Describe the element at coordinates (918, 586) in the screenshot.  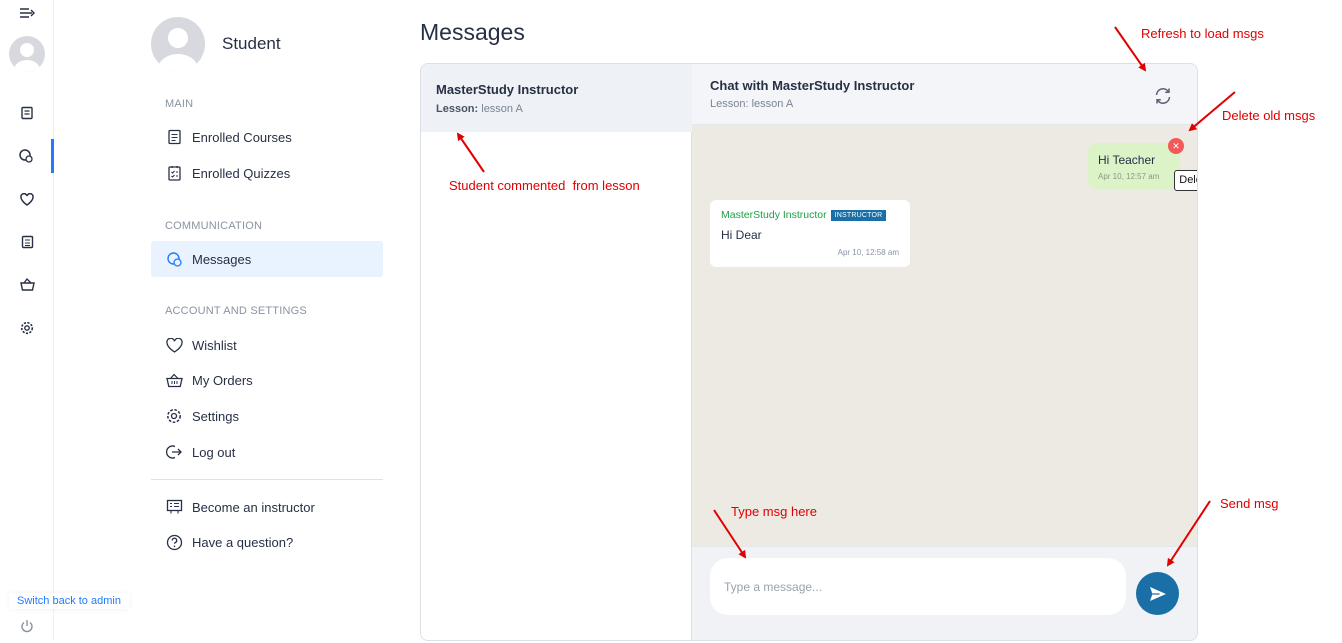
I see `message-input` at that location.